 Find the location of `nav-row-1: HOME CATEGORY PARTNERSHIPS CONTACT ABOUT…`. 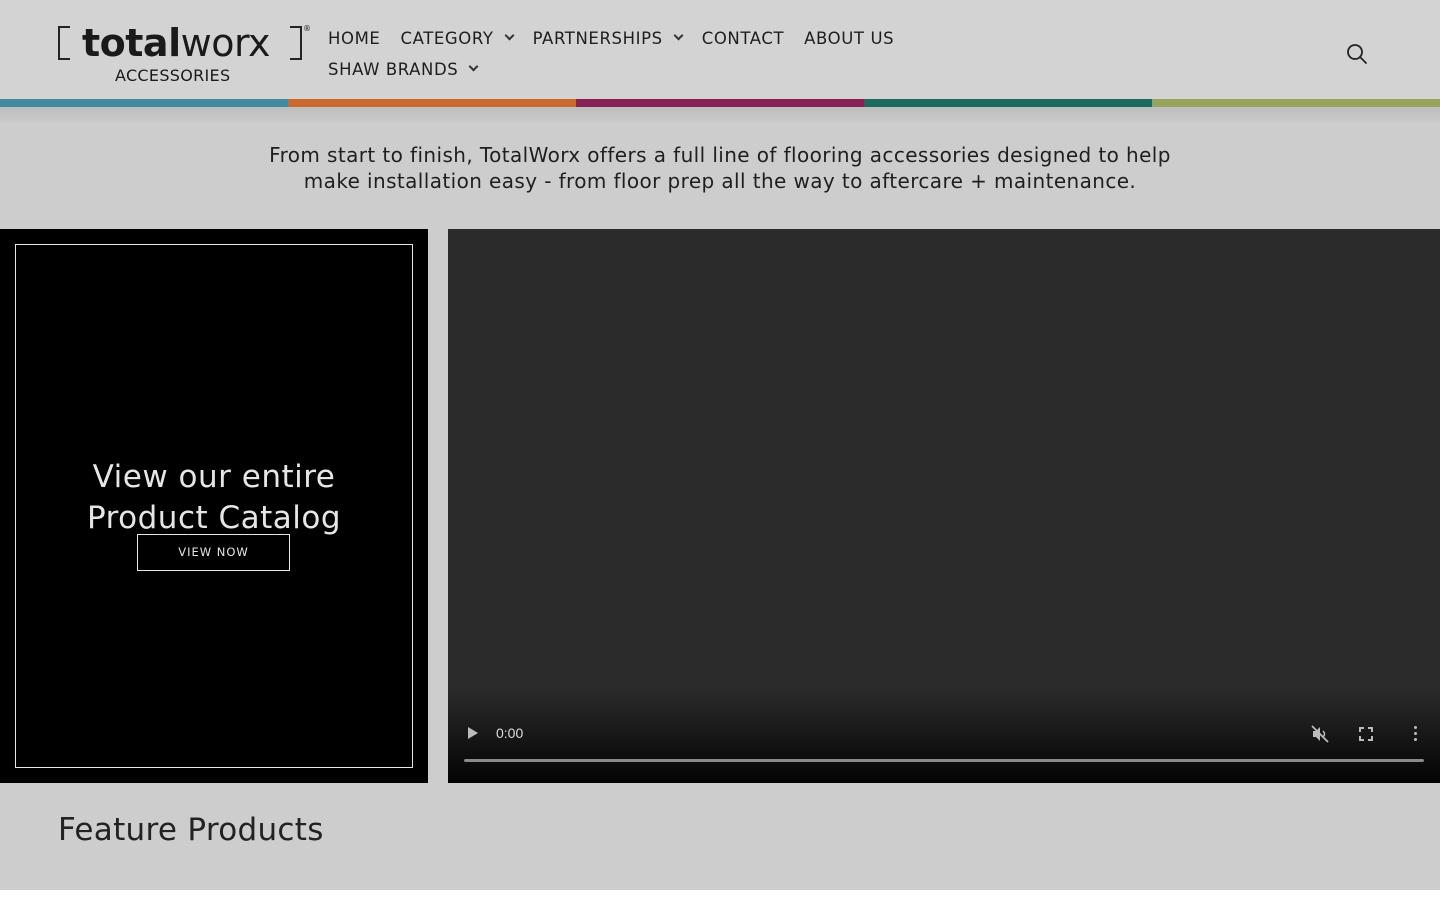

nav-row-1: HOME CATEGORY PARTNERSHIPS CONTACT ABOUT… is located at coordinates (668, 38).